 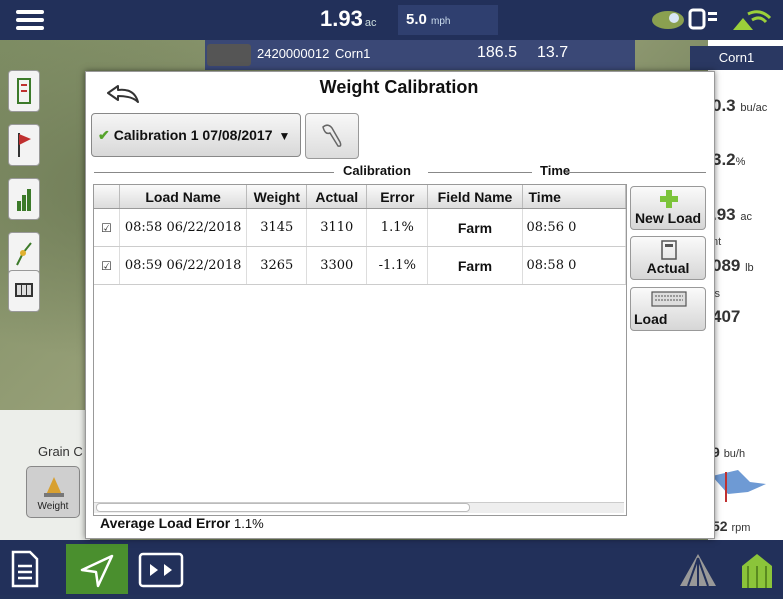 I want to click on column-header-field-name: Field Name, so click(x=475, y=197).